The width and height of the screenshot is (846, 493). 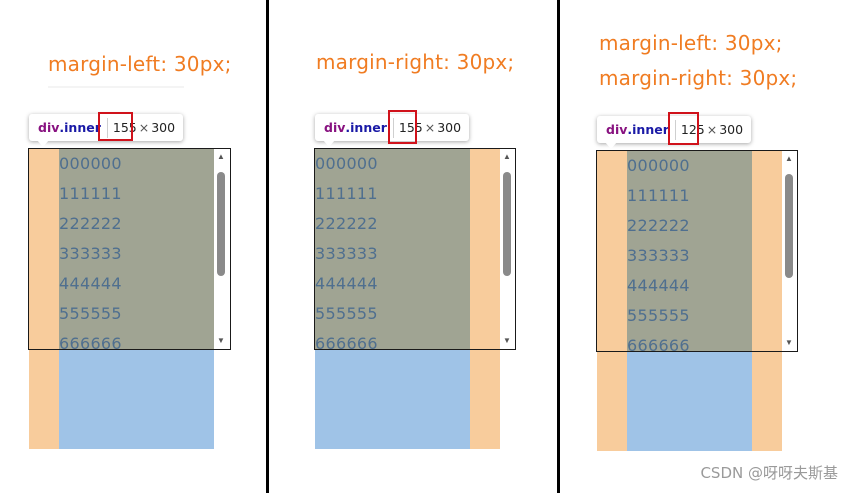 What do you see at coordinates (116, 87) in the screenshot?
I see `caption-underline` at bounding box center [116, 87].